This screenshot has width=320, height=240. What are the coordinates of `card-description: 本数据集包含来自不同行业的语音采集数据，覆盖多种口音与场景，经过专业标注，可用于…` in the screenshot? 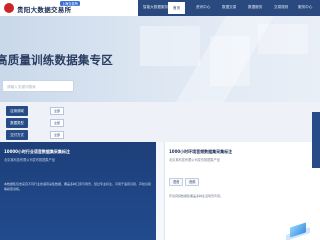 It's located at (78, 186).